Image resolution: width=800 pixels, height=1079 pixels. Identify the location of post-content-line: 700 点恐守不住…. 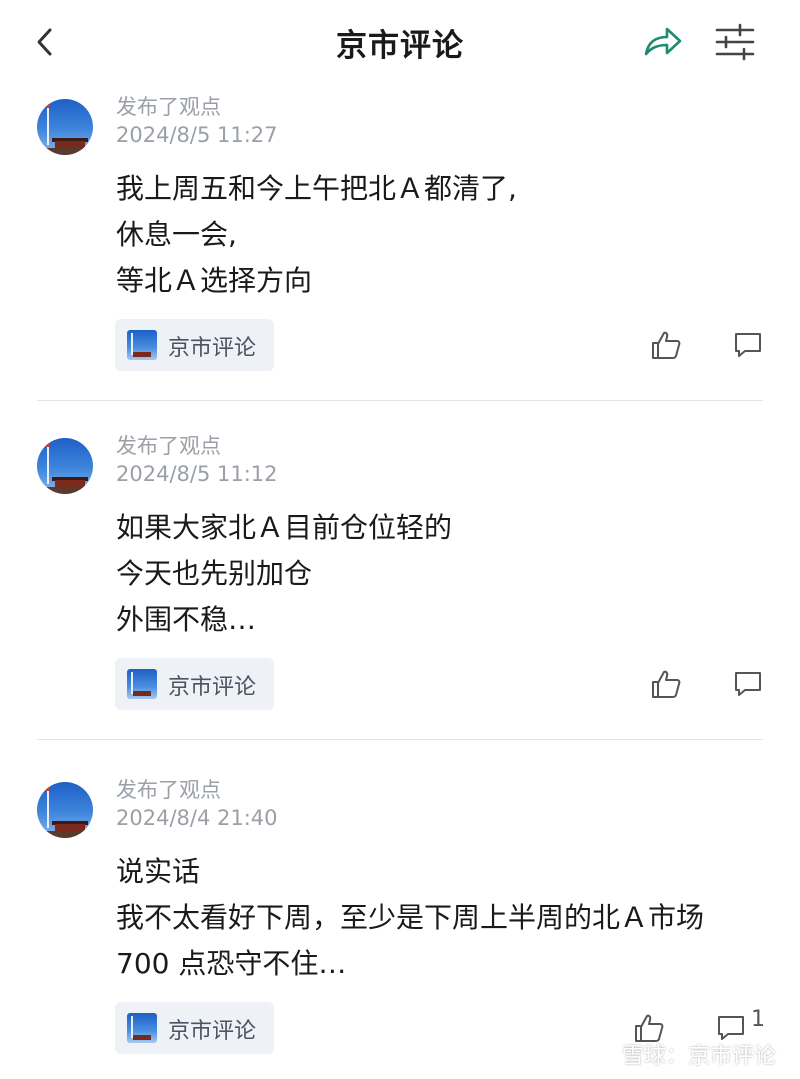
(231, 963).